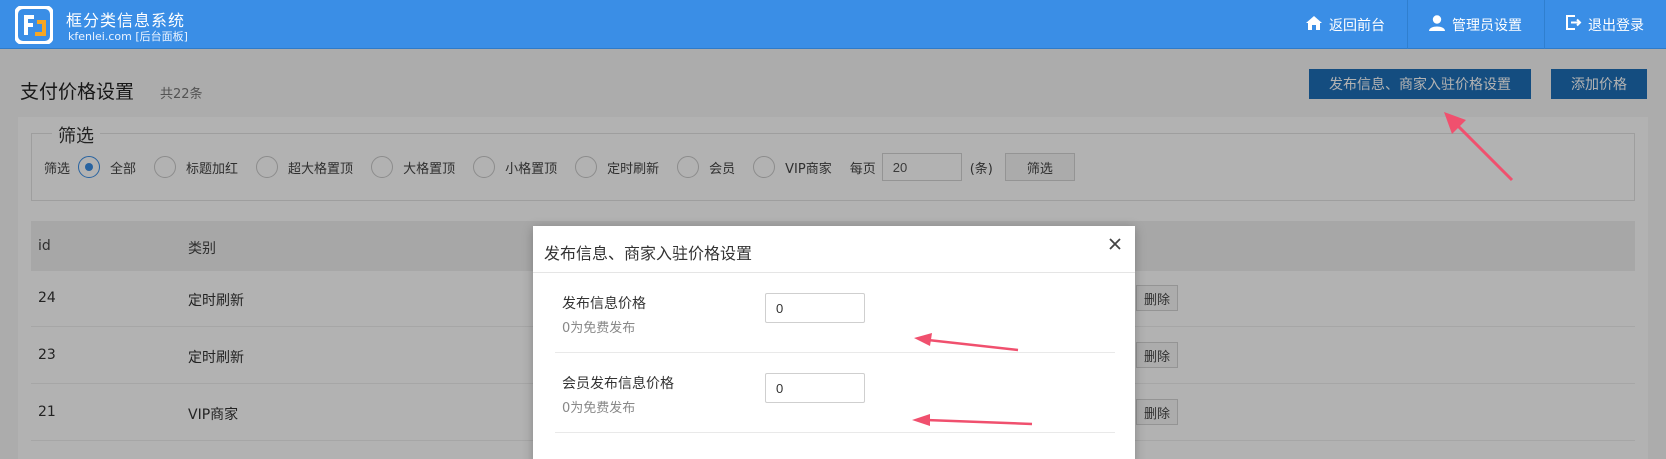  Describe the element at coordinates (834, 249) in the screenshot. I see `modal-header: 发布信息、商家入驻价格设置` at that location.